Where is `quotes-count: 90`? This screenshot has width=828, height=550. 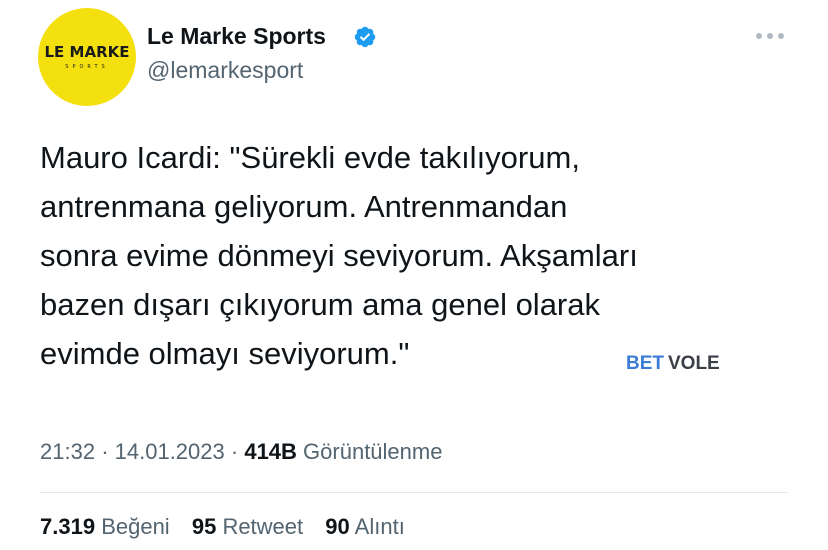
quotes-count: 90 is located at coordinates (337, 526).